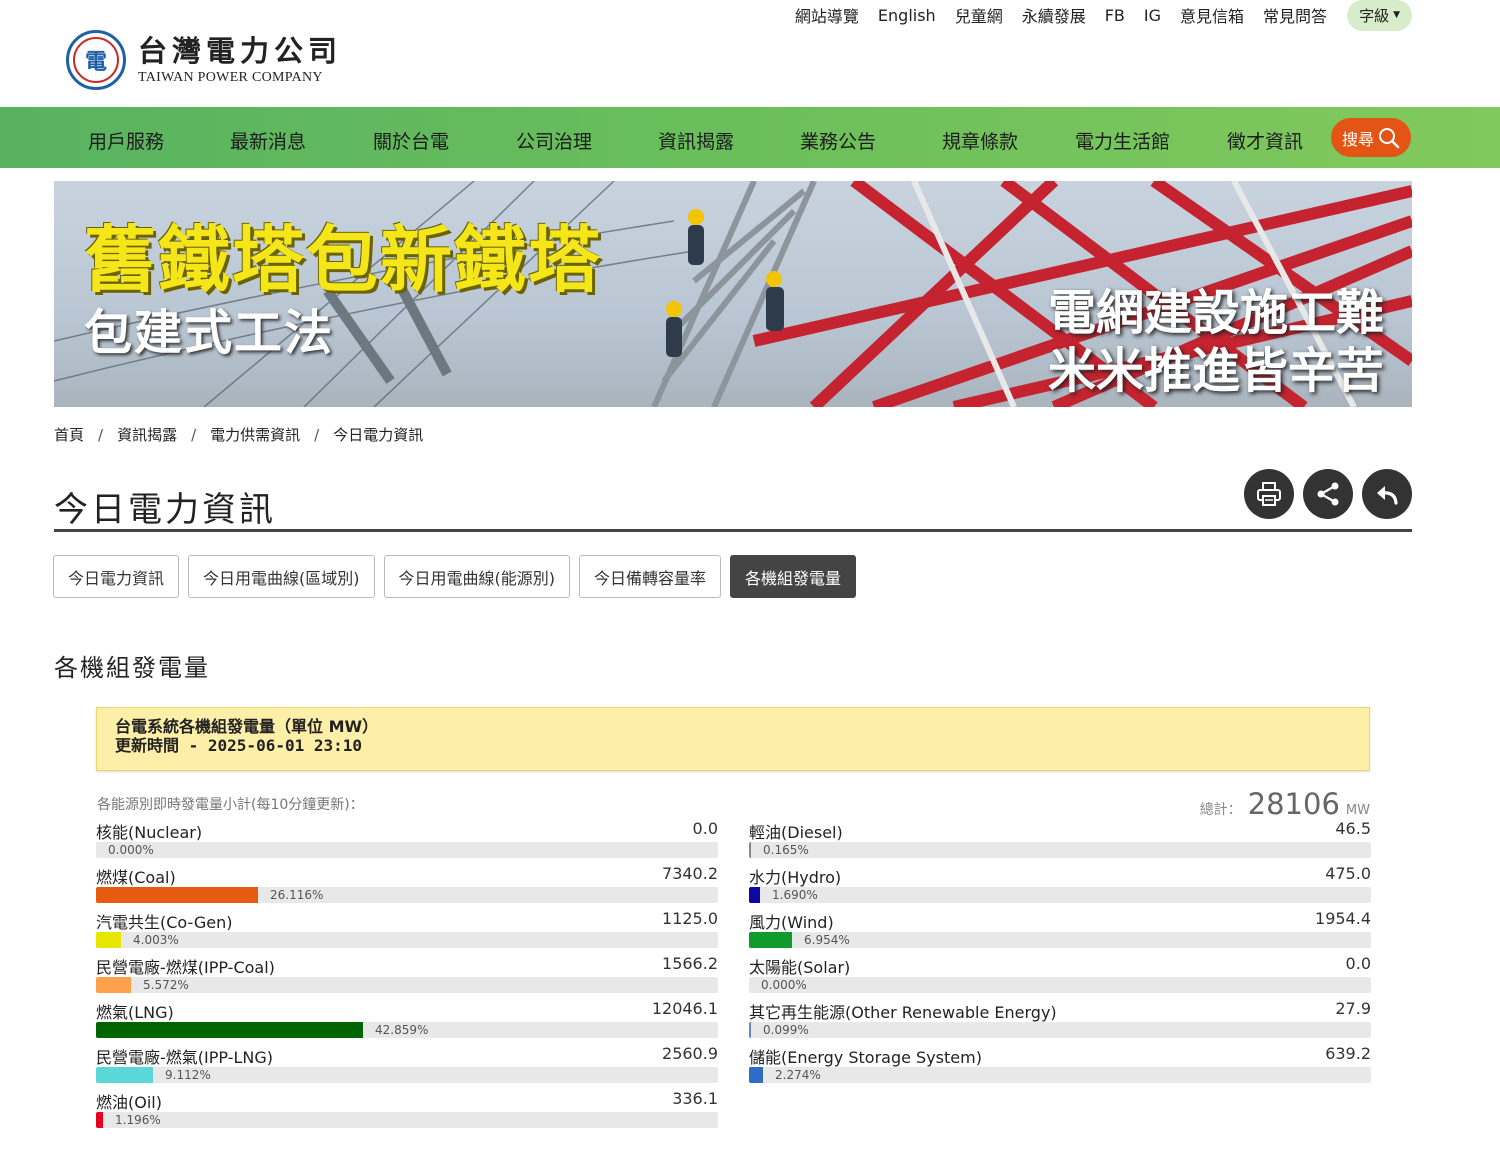  I want to click on energy-source-name: 核能(Nuclear), so click(149, 832).